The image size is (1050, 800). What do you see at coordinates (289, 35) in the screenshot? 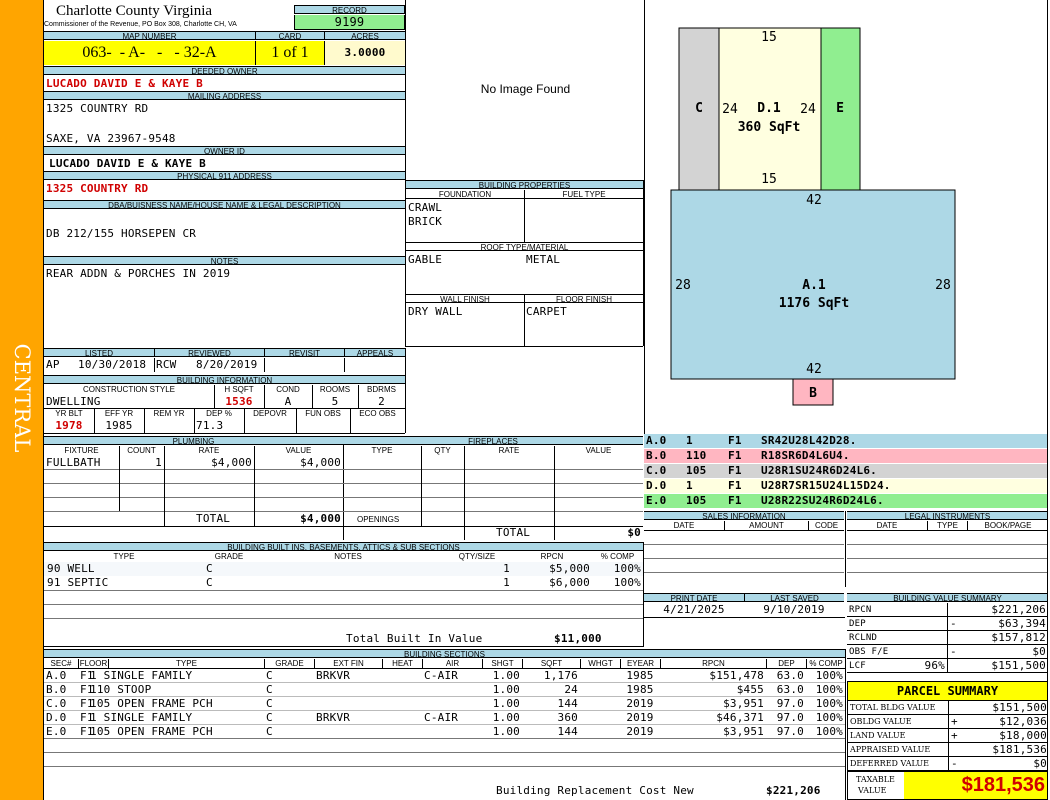
I see `card-label: CARD` at bounding box center [289, 35].